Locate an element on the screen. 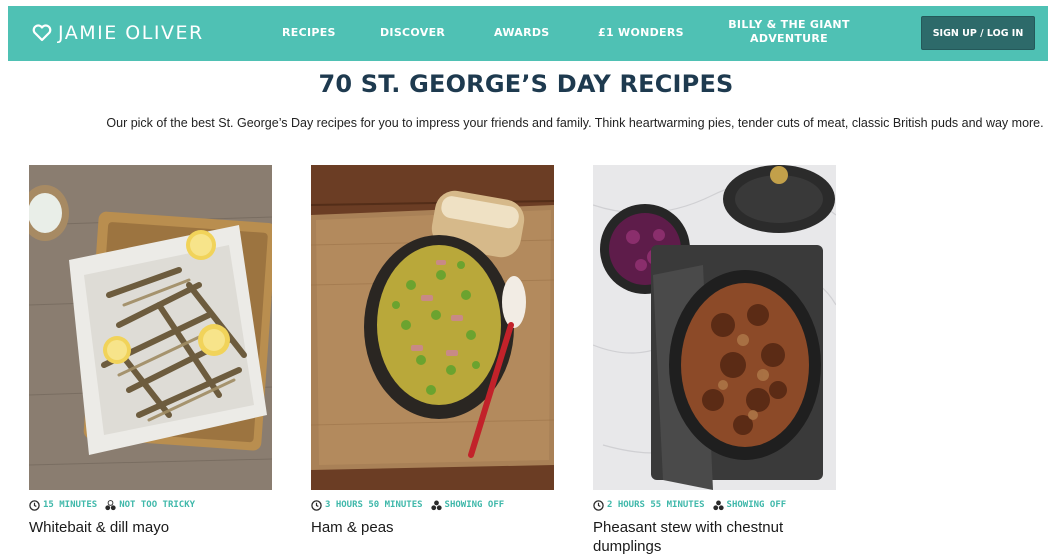 Image resolution: width=1052 pixels, height=556 pixels. logo: JAMIE OLIVER is located at coordinates (118, 33).